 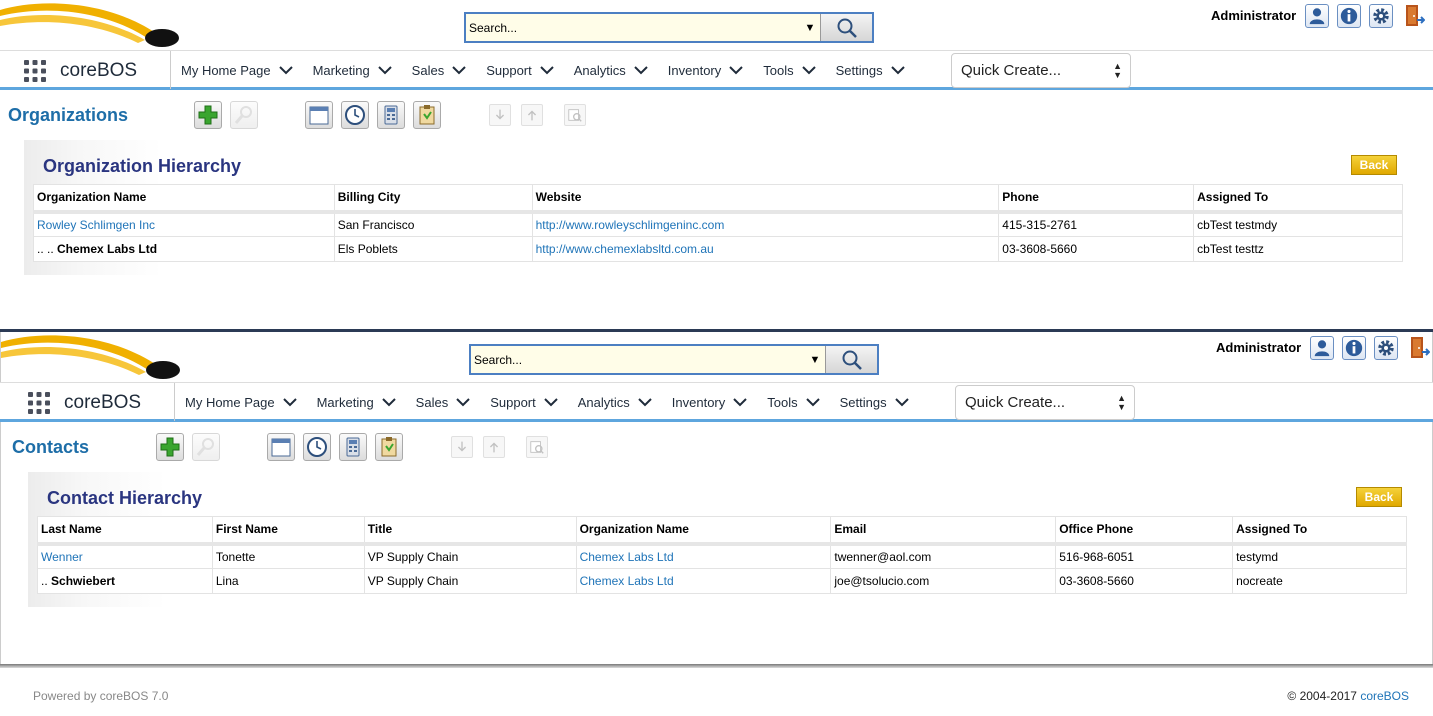 I want to click on clipboard-icon, so click(x=427, y=115).